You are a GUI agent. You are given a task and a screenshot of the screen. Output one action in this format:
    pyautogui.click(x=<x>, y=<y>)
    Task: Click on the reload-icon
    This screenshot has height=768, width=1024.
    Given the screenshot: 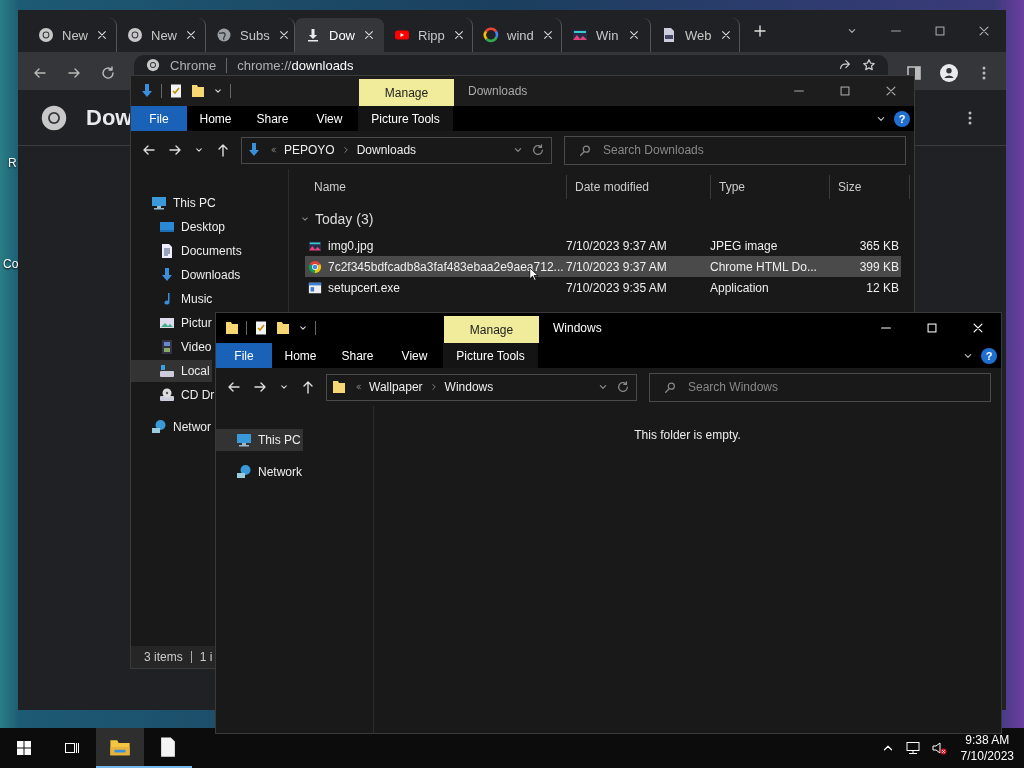 What is the action you would take?
    pyautogui.click(x=108, y=72)
    